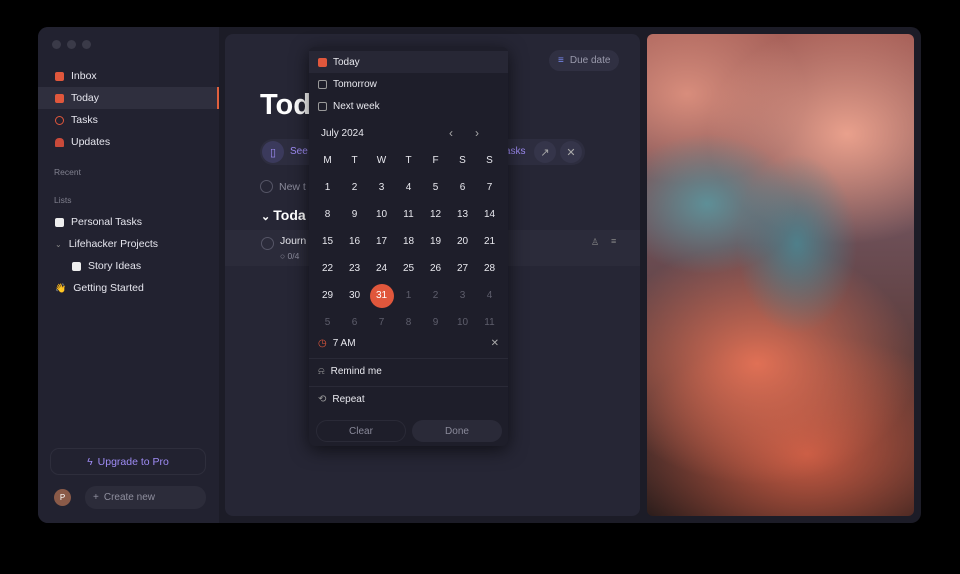 This screenshot has height=574, width=960. What do you see at coordinates (381, 241) in the screenshot?
I see `calendar-day: 17` at bounding box center [381, 241].